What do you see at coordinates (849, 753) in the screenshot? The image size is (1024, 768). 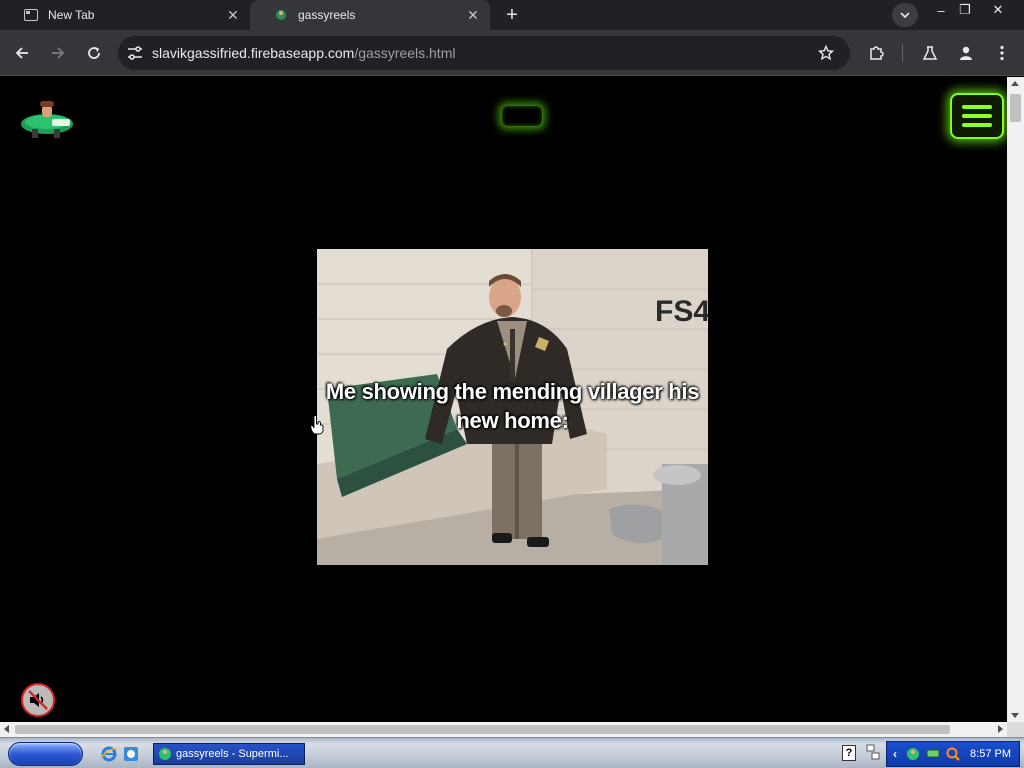 I see `help-icon: ?` at bounding box center [849, 753].